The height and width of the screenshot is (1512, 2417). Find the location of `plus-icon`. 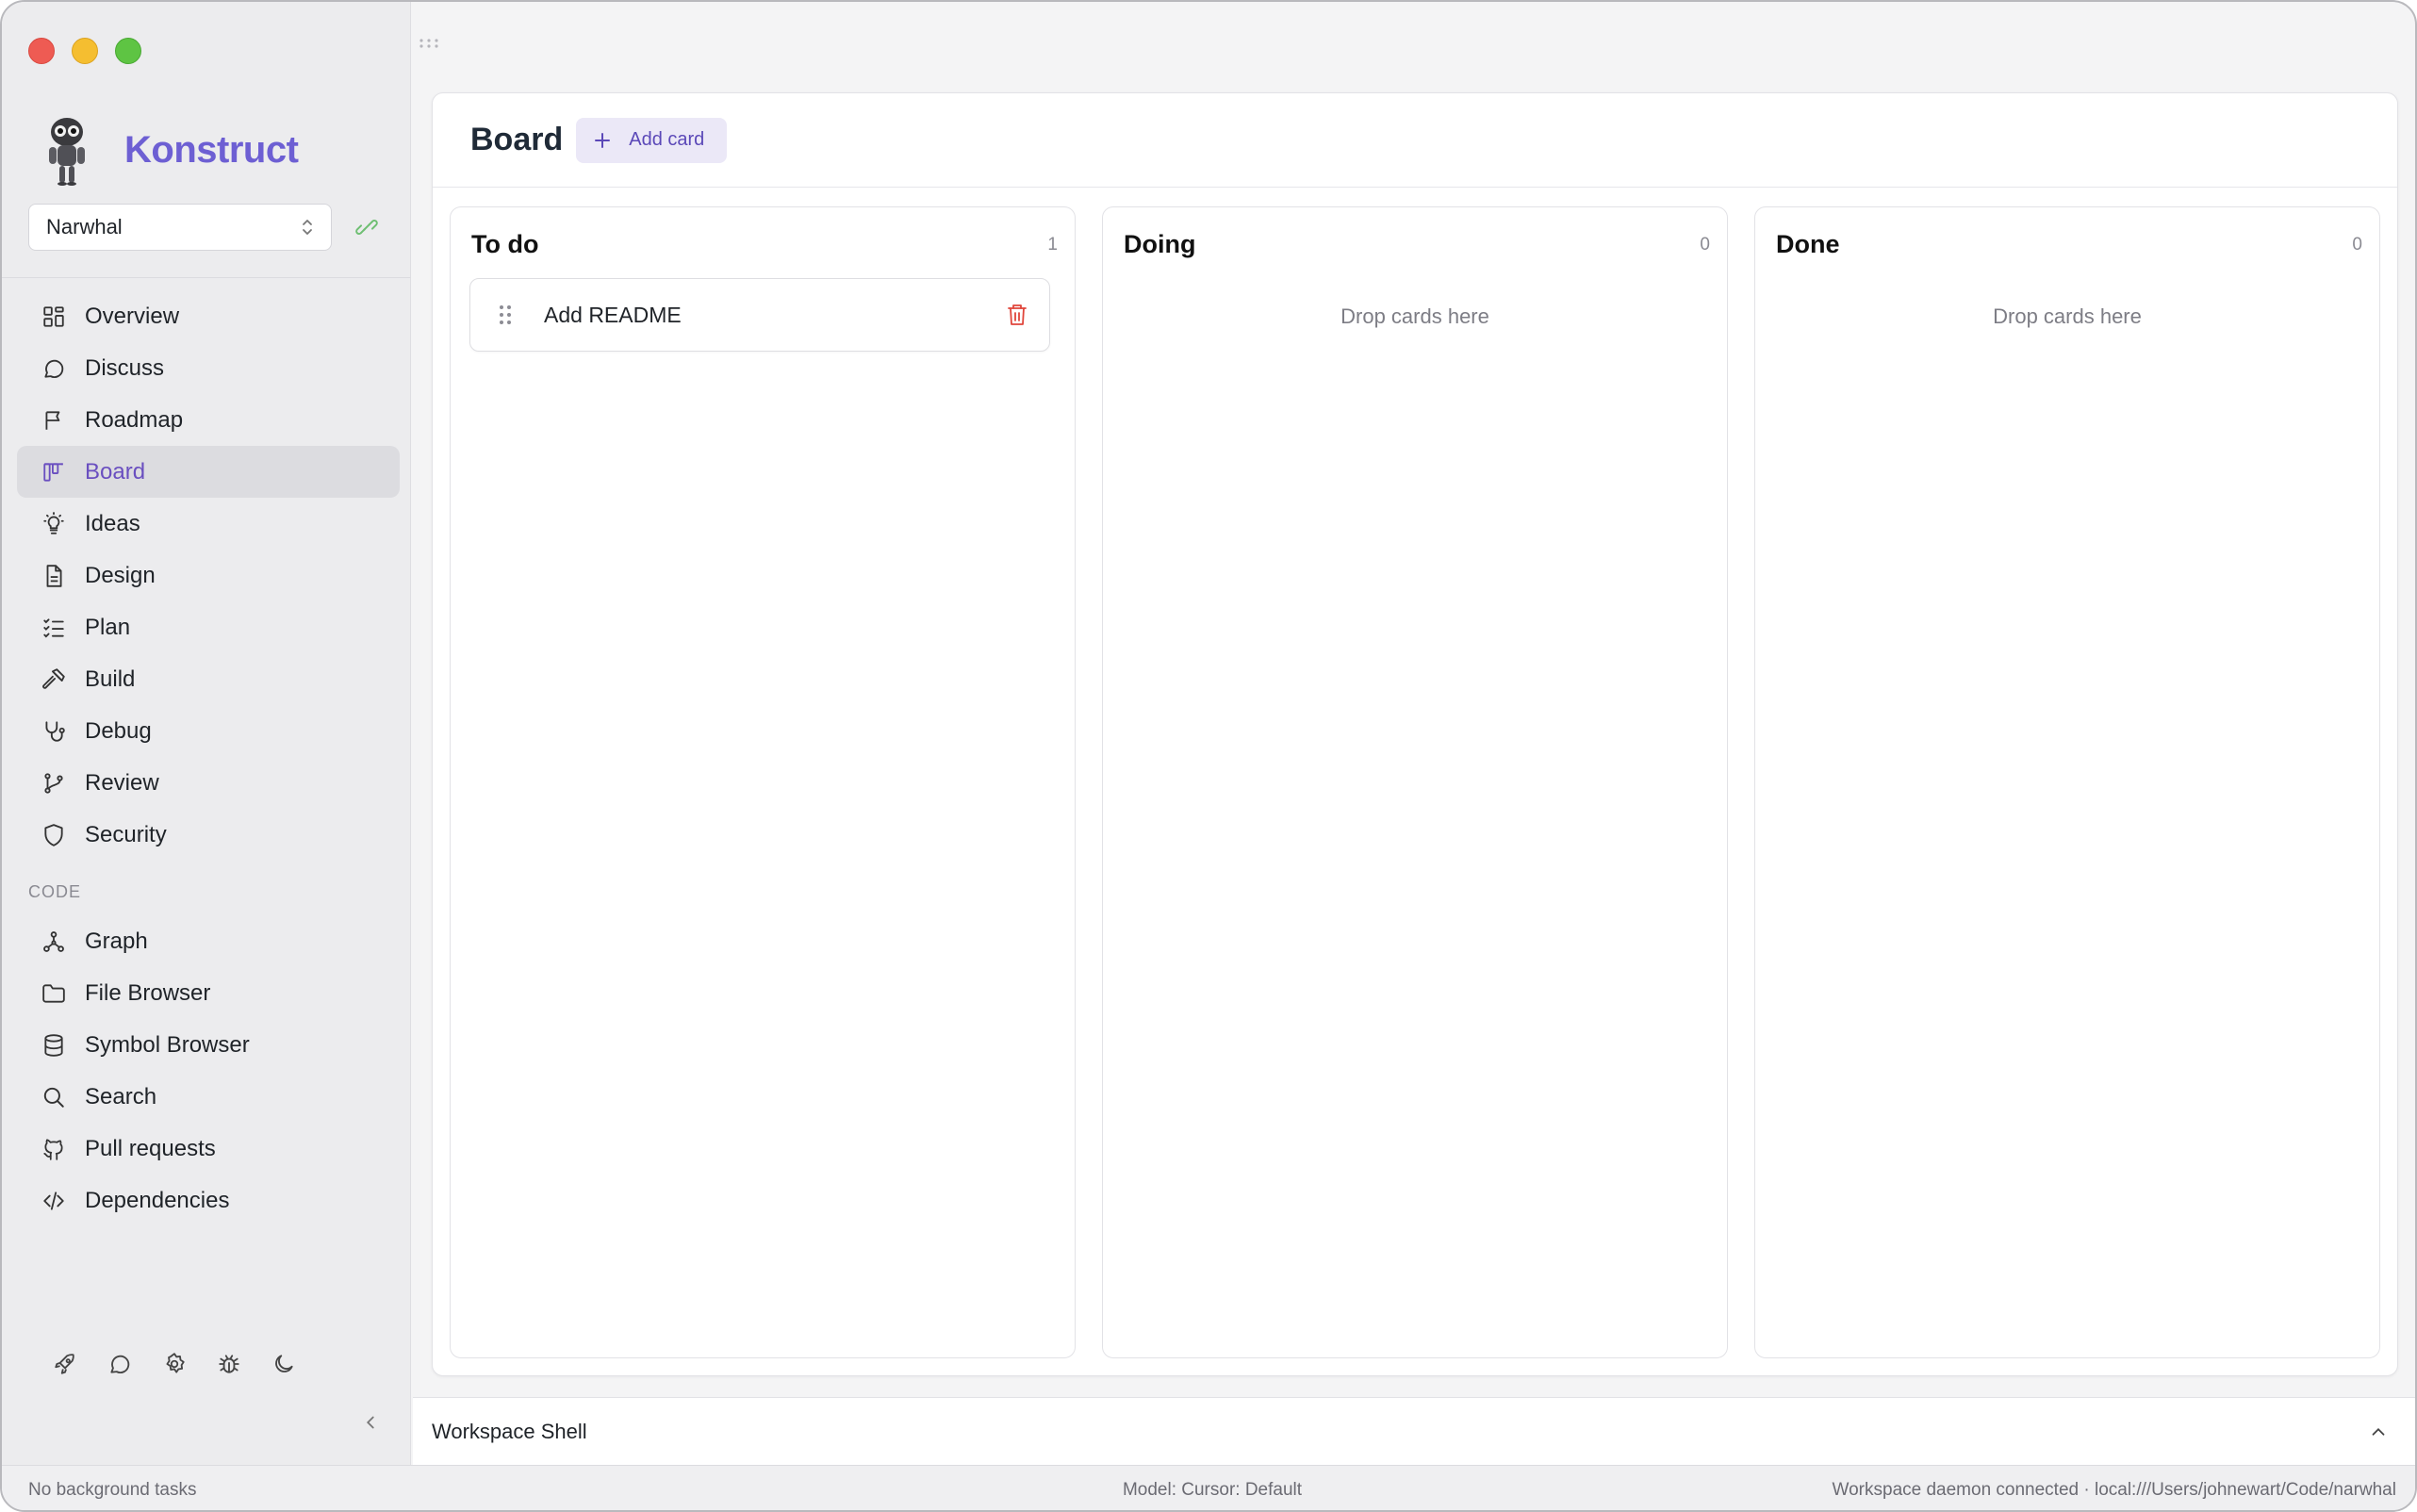

plus-icon is located at coordinates (603, 140).